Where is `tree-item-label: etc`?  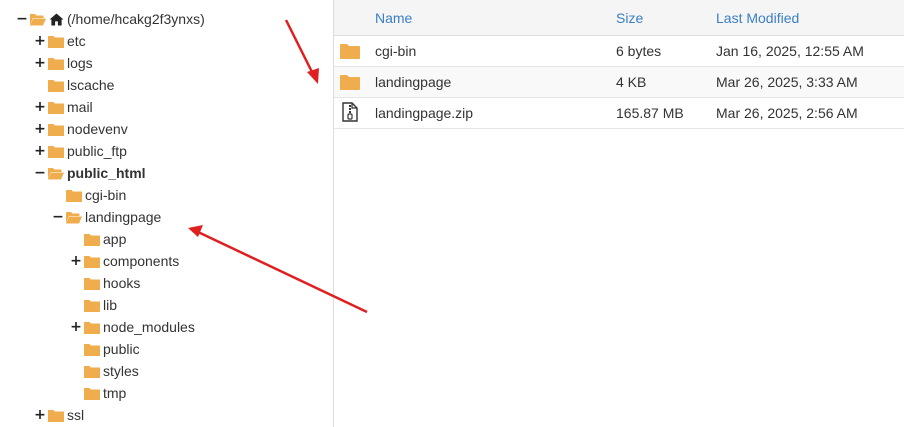 tree-item-label: etc is located at coordinates (76, 41).